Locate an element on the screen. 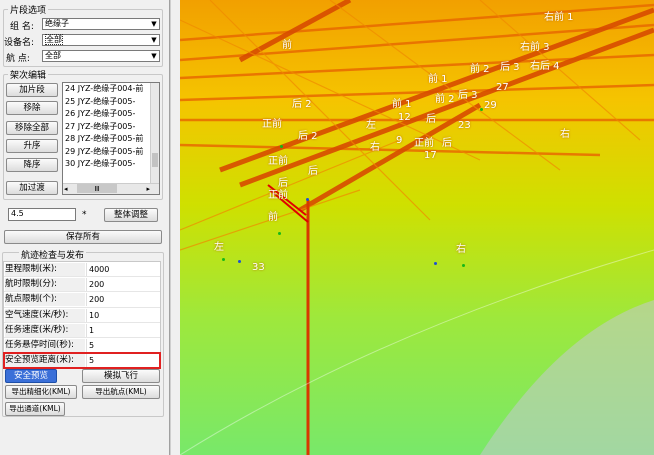 The width and height of the screenshot is (654, 455). scroll-thumb is located at coordinates (155, 160).